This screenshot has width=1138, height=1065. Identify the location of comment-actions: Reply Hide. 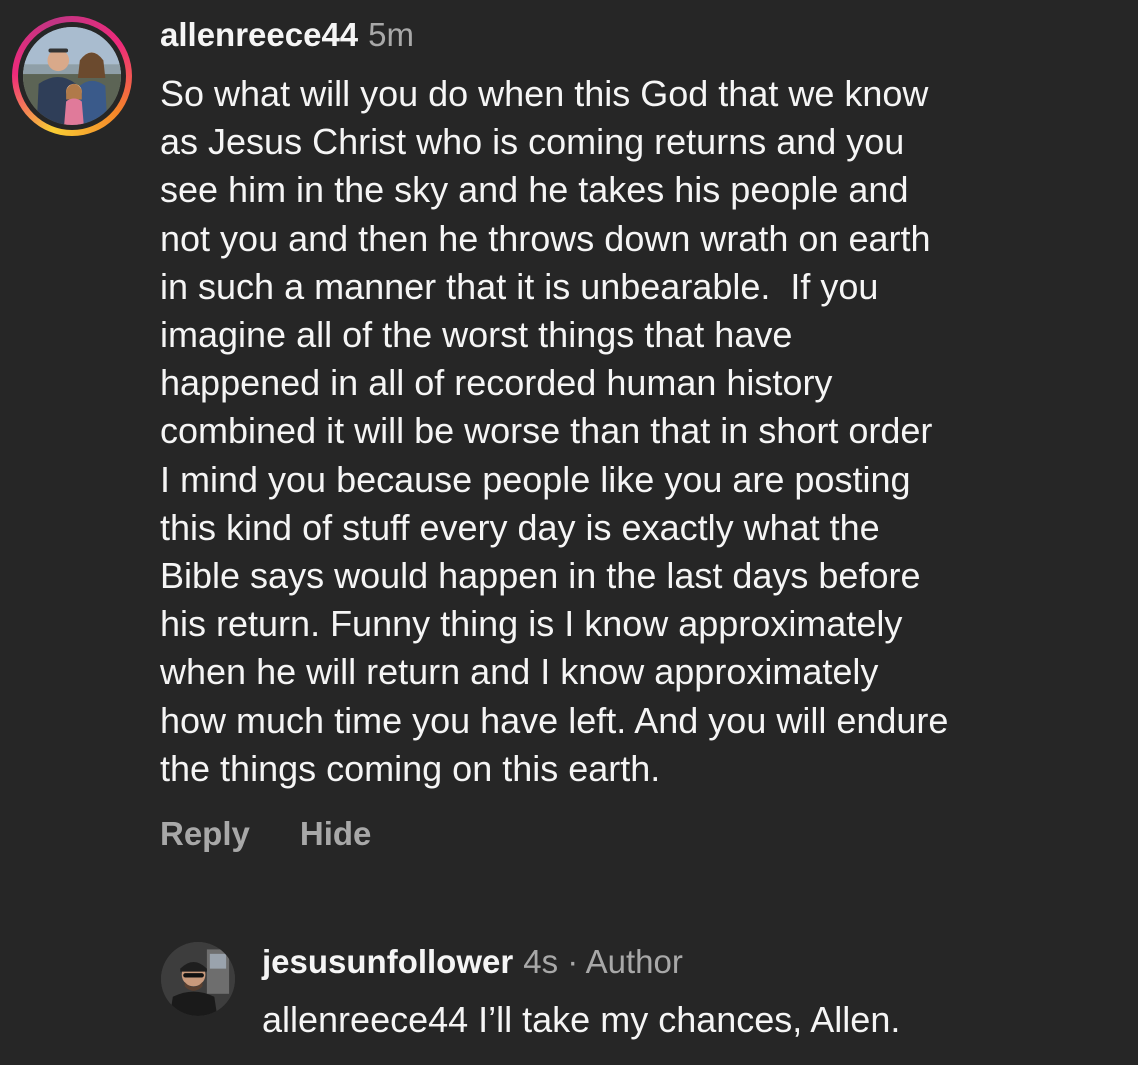
(265, 834).